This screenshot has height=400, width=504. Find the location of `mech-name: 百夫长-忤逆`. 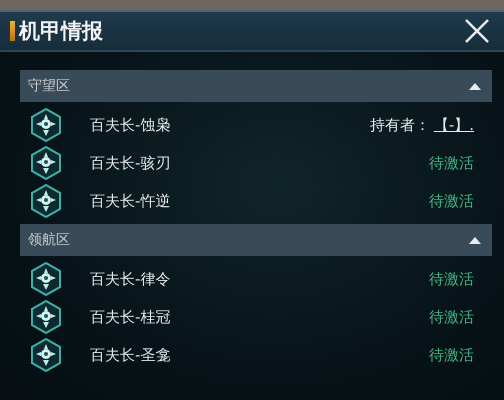

mech-name: 百夫长-忤逆 is located at coordinates (131, 201).